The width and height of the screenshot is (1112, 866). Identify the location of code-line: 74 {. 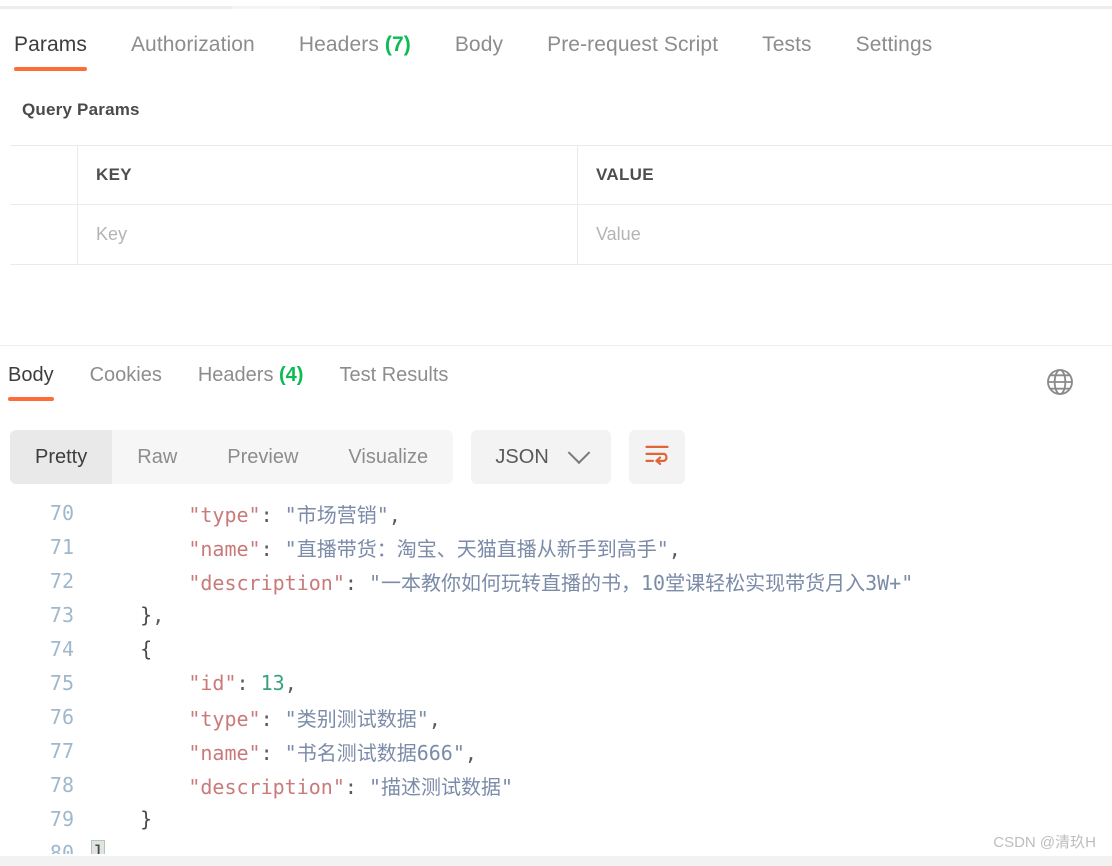
(556, 649).